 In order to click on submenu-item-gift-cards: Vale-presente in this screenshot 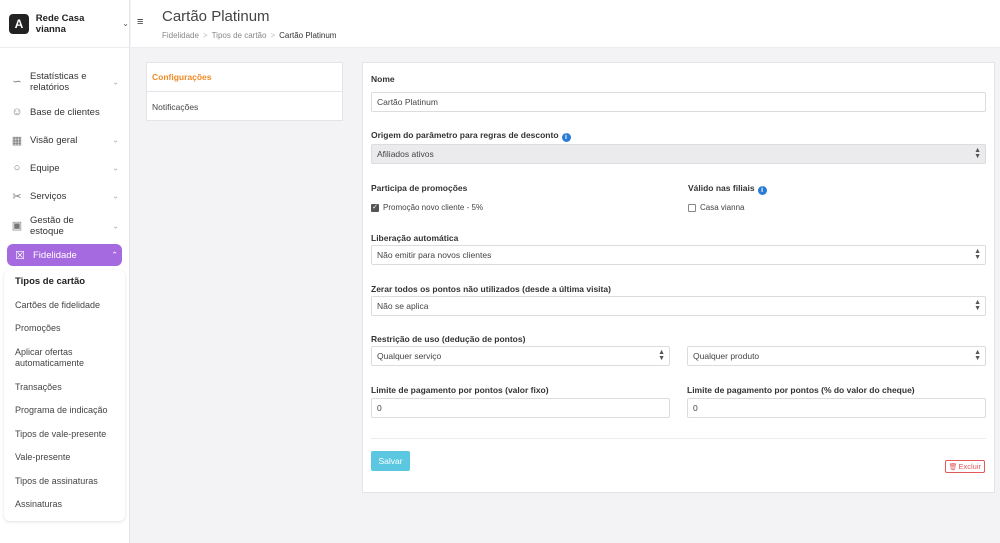, I will do `click(64, 458)`.